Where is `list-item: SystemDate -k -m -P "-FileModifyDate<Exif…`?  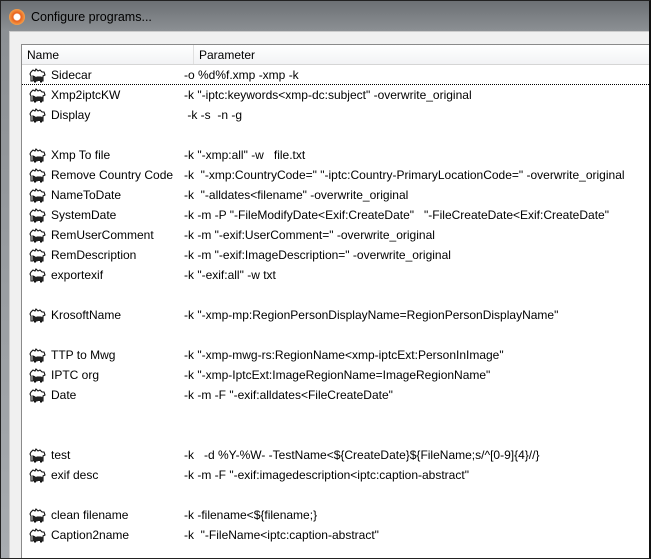 list-item: SystemDate -k -m -P "-FileModifyDate<Exif… is located at coordinates (335, 215).